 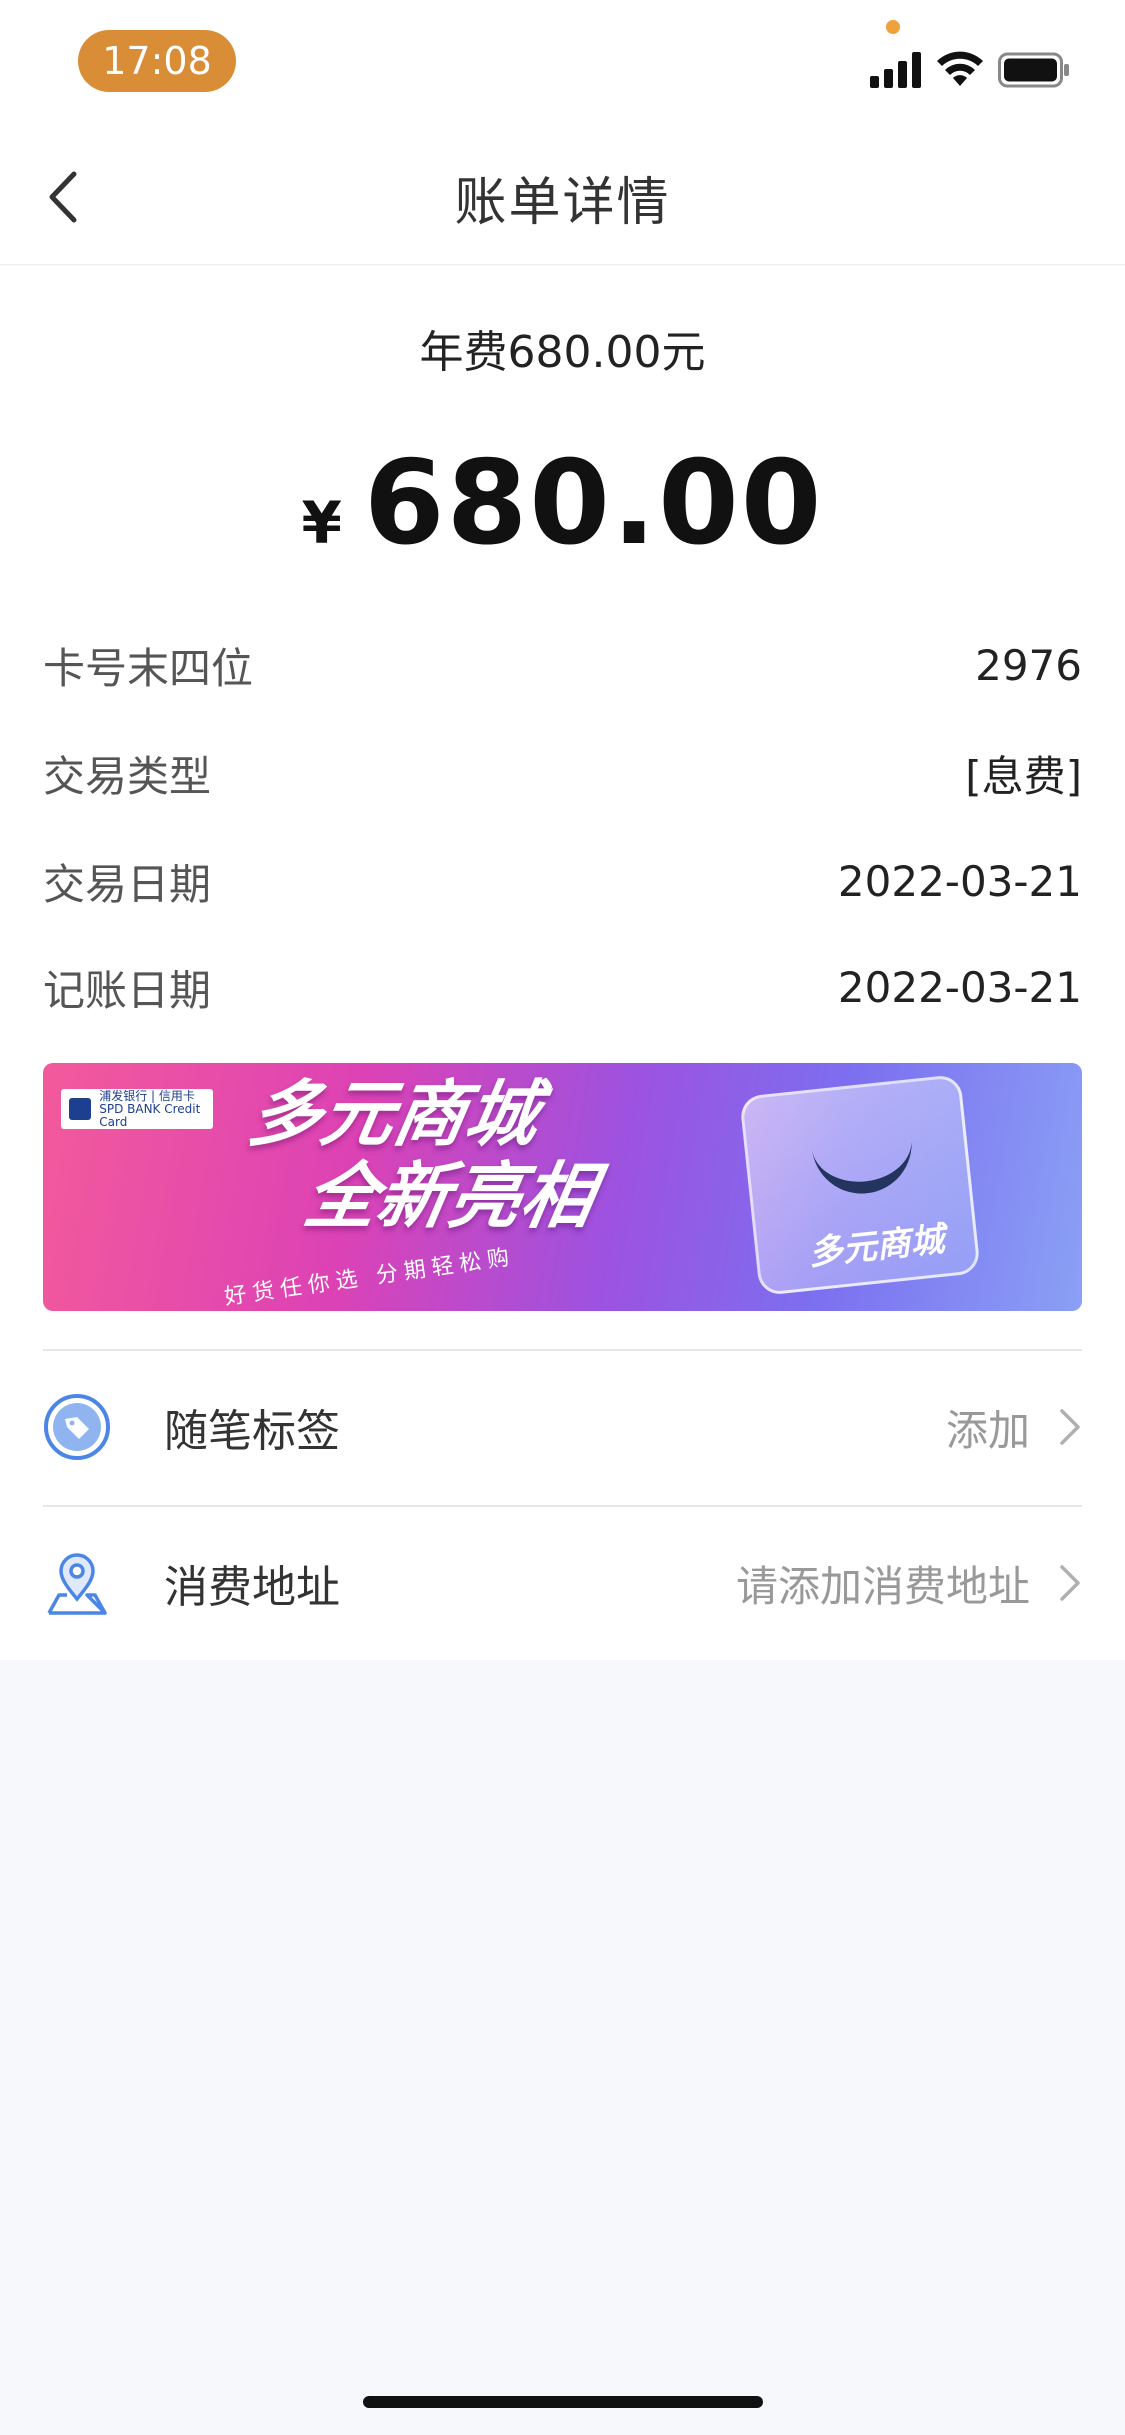 What do you see at coordinates (895, 70) in the screenshot?
I see `cellular-signal-icon` at bounding box center [895, 70].